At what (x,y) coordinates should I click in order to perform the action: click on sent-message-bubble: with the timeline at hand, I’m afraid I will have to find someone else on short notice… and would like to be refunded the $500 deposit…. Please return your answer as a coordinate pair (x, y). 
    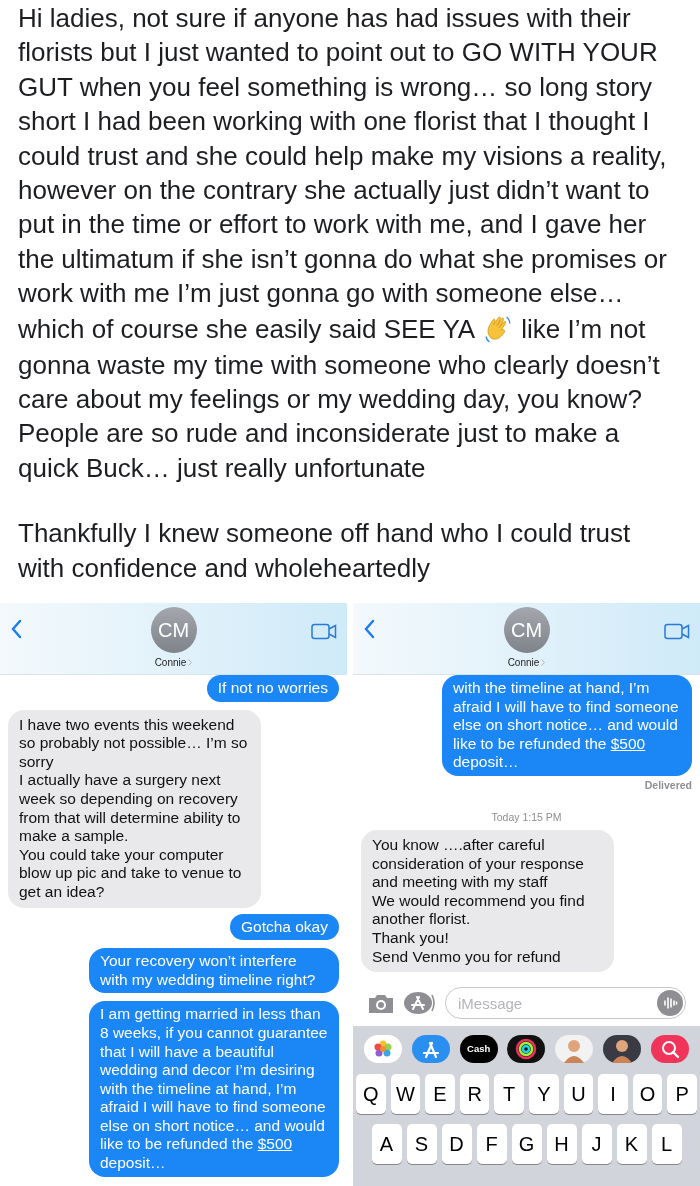
    Looking at the image, I should click on (567, 725).